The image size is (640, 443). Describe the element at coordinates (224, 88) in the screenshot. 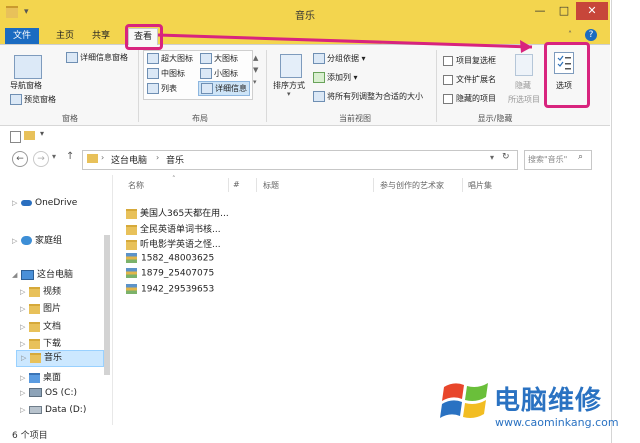

I see `layout-details: 详细信息` at that location.